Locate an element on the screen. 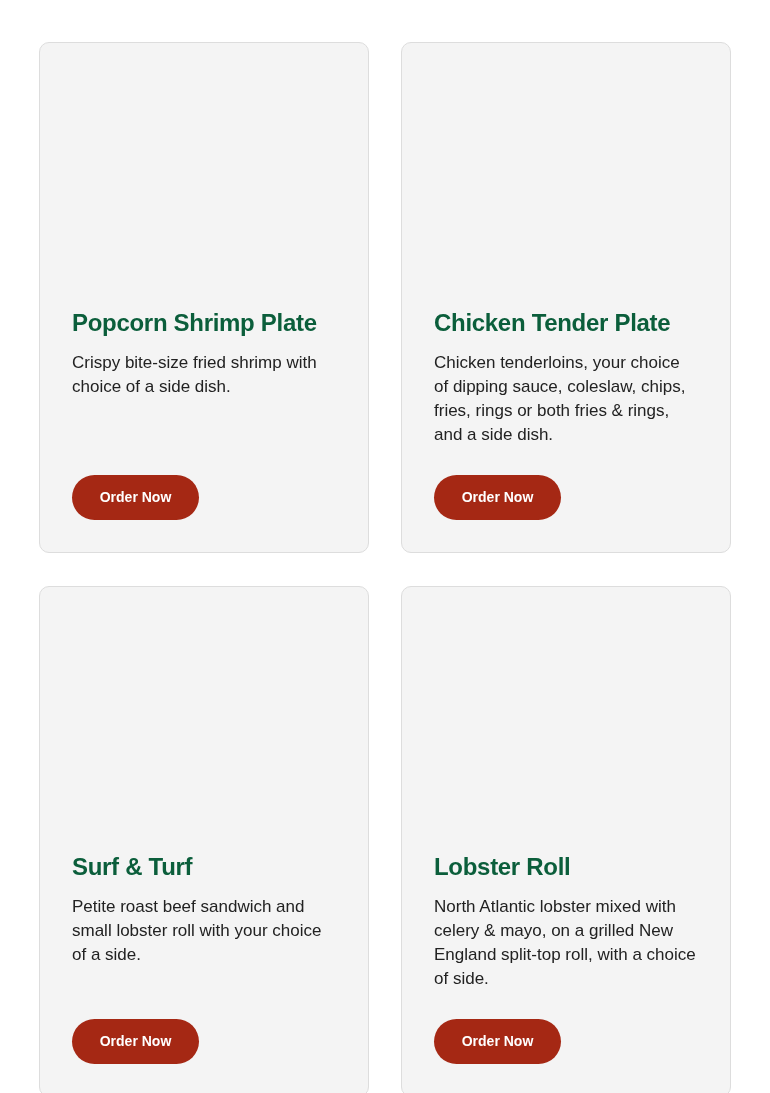  item-title: Chicken Tender Plate is located at coordinates (553, 323).